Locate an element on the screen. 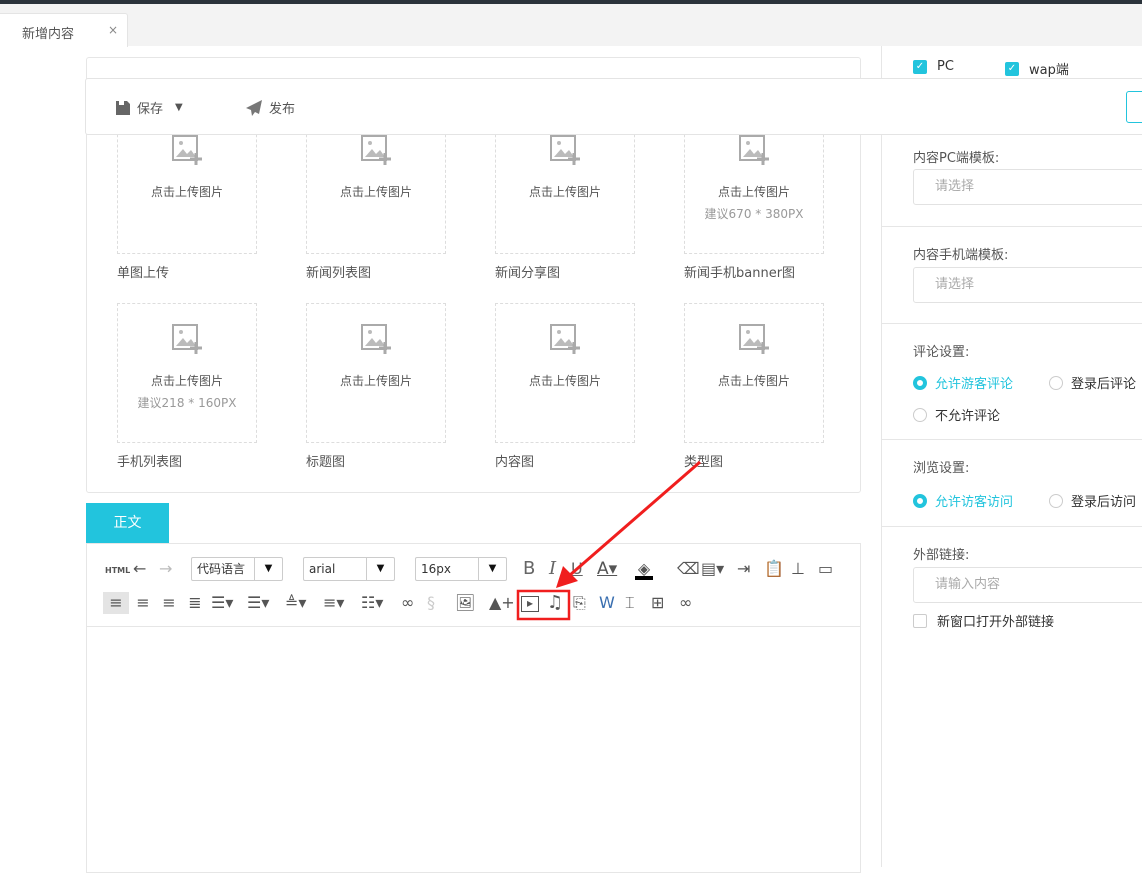  radio-allow-guest-comment: 允许游客评论 is located at coordinates (963, 382).